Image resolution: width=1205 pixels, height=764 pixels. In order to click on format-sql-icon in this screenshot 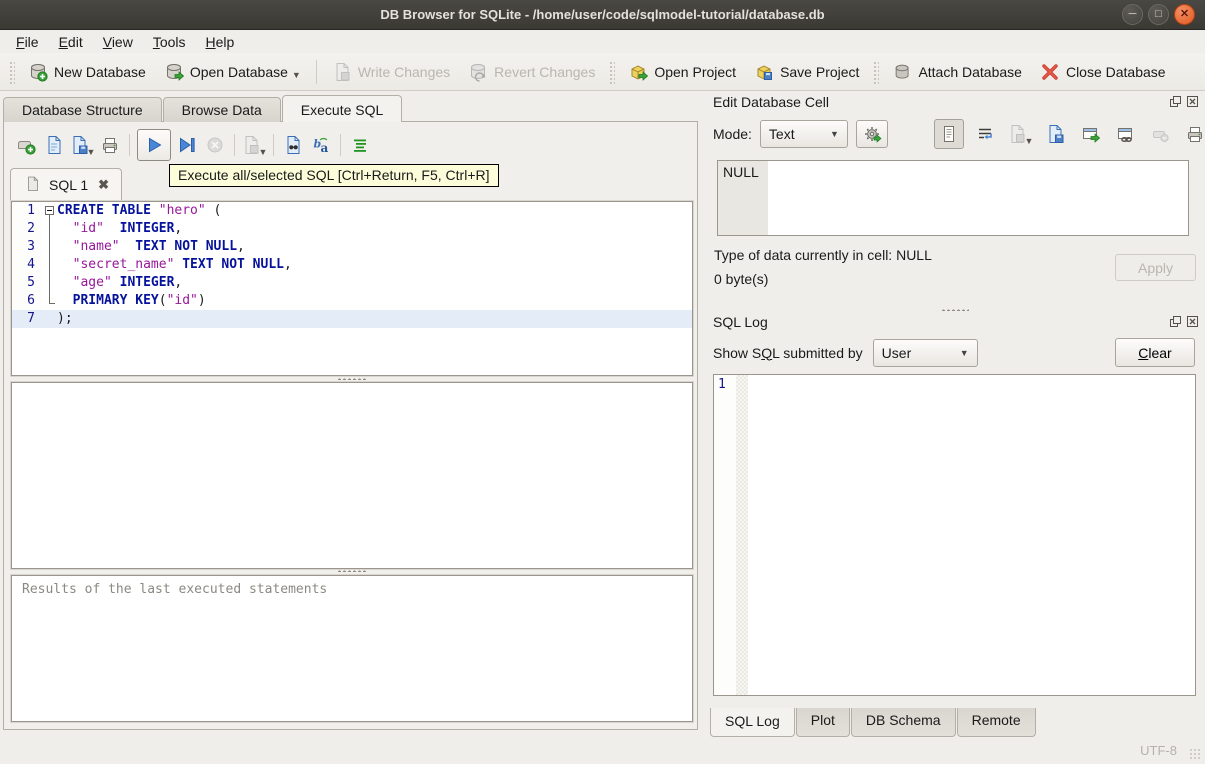, I will do `click(360, 145)`.